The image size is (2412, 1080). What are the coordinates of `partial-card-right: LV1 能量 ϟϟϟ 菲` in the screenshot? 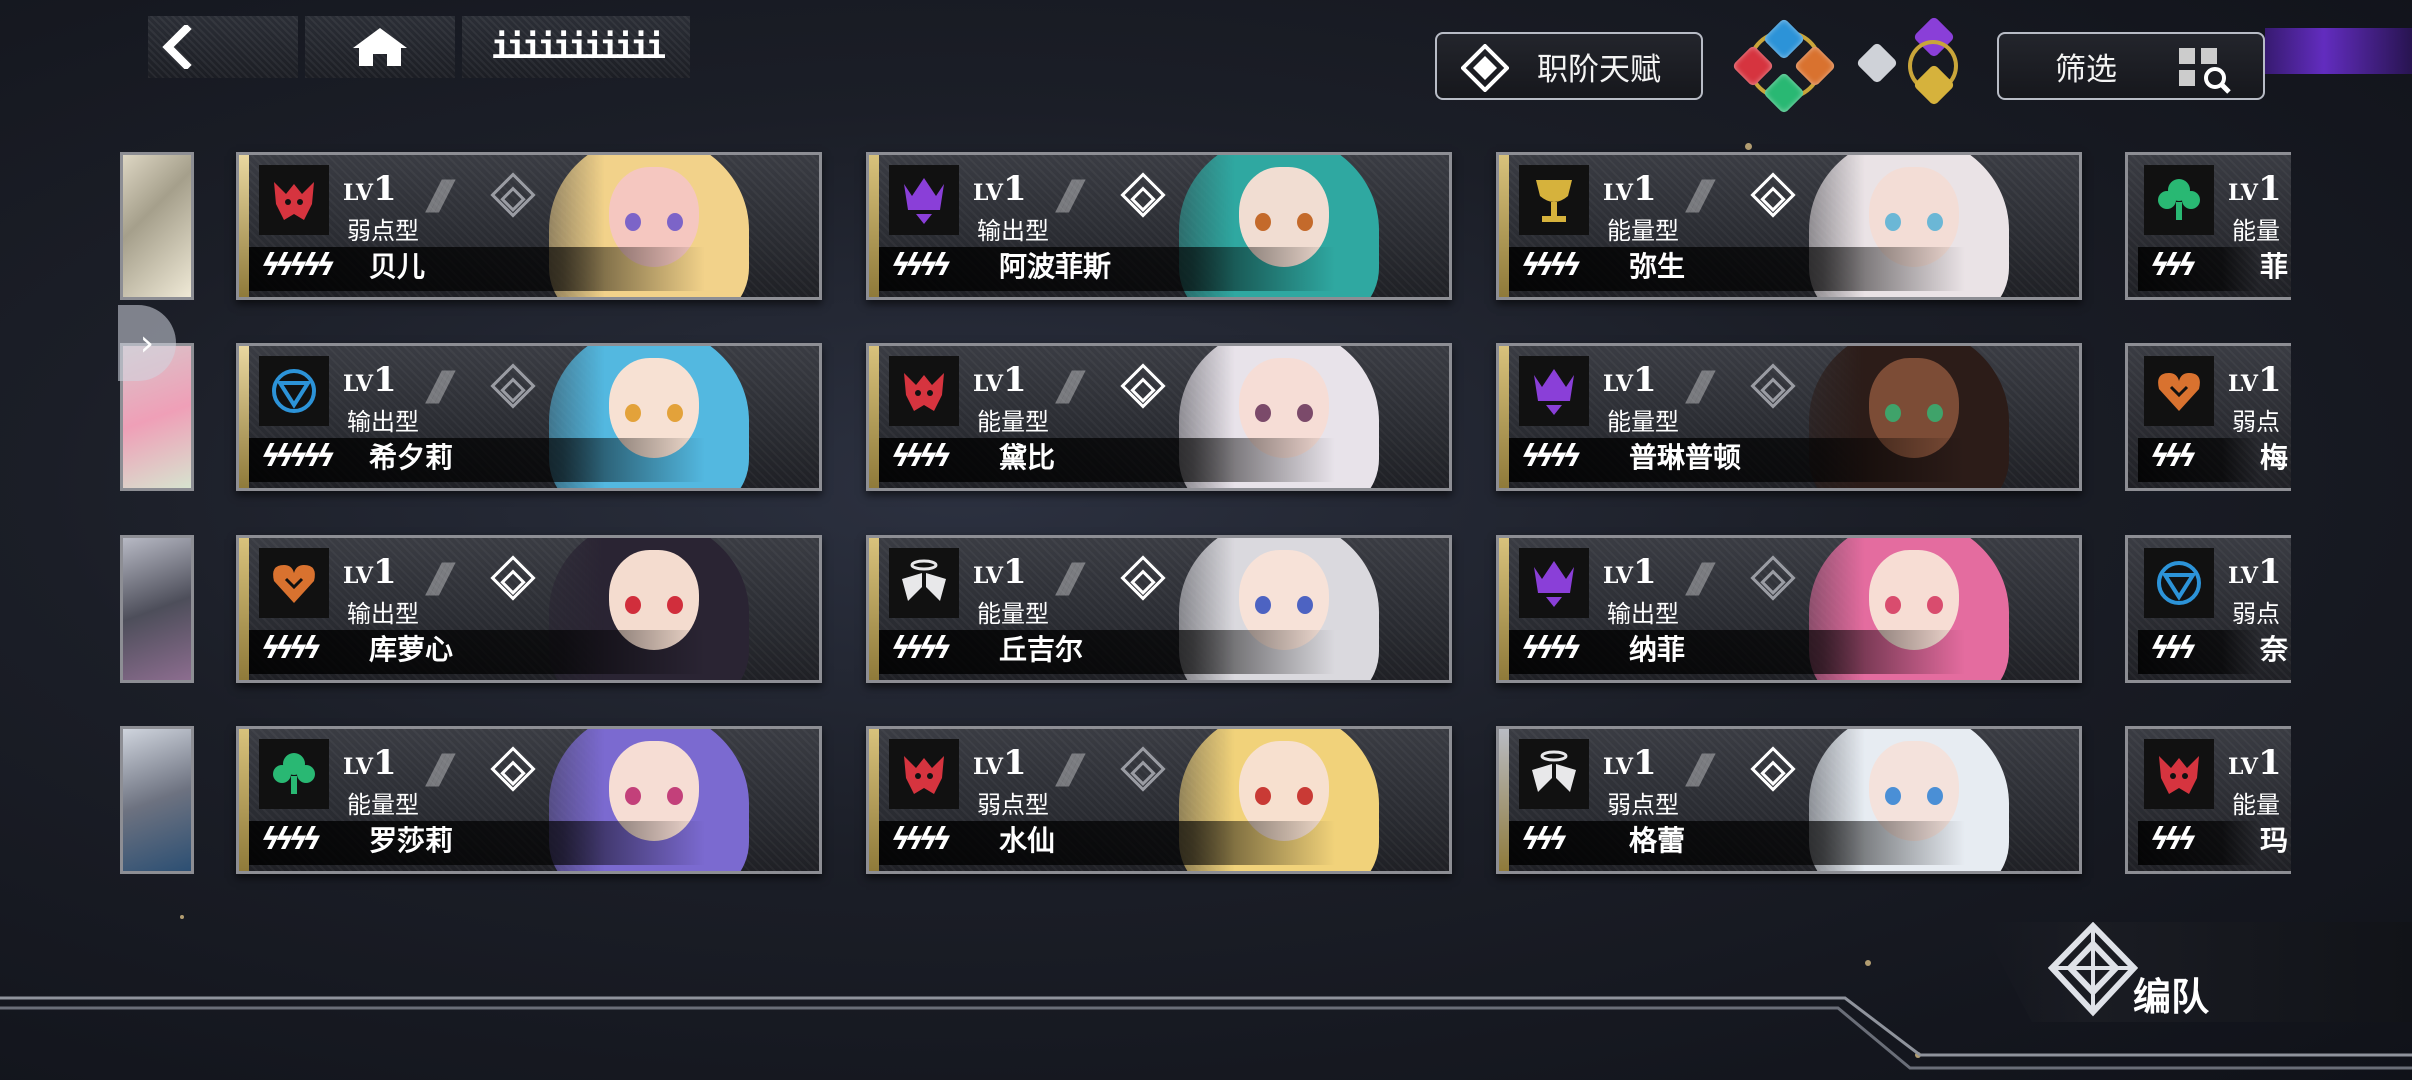 It's located at (2208, 226).